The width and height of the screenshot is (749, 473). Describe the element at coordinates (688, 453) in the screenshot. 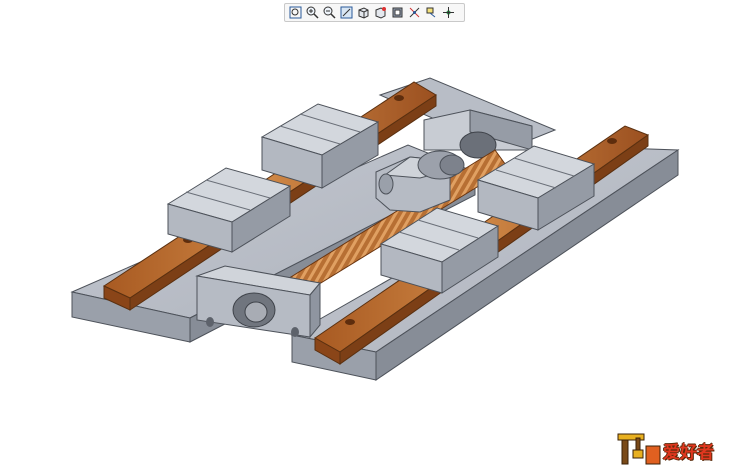

I see `watermark-text: 爱好者` at that location.